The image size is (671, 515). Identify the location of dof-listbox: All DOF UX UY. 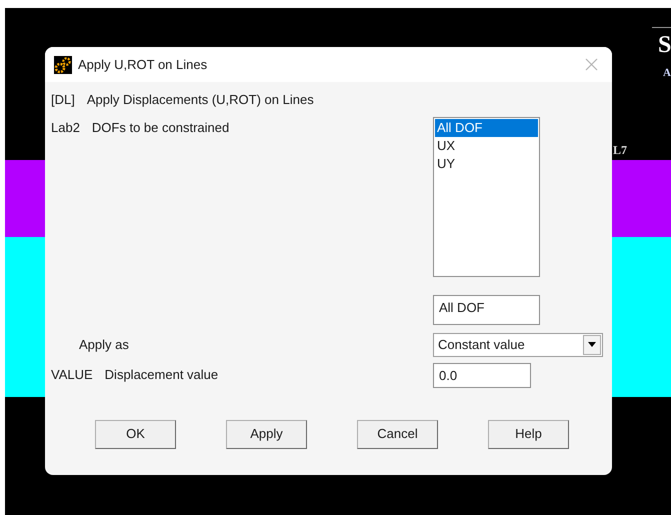
(486, 196).